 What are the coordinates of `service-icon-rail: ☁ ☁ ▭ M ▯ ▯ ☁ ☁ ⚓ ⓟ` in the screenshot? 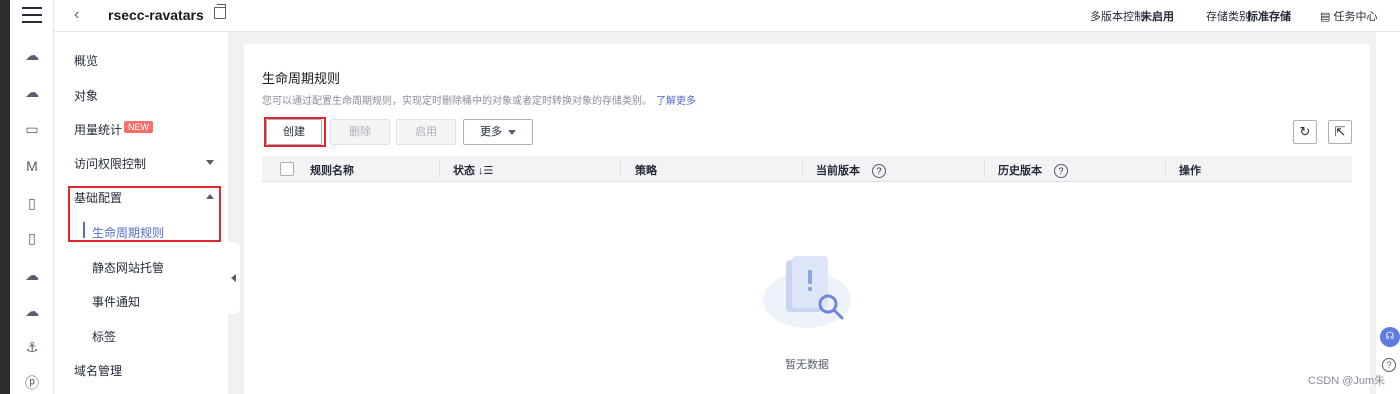 It's located at (32, 197).